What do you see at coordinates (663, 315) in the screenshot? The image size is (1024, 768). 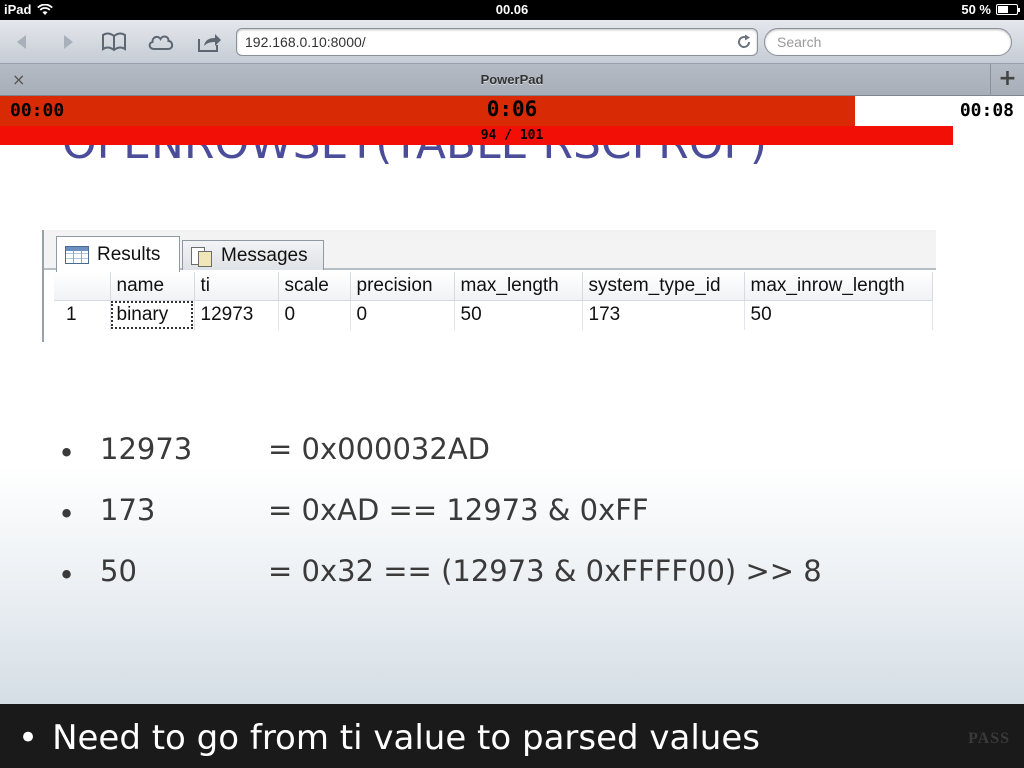 I see `grid-cell: 173` at bounding box center [663, 315].